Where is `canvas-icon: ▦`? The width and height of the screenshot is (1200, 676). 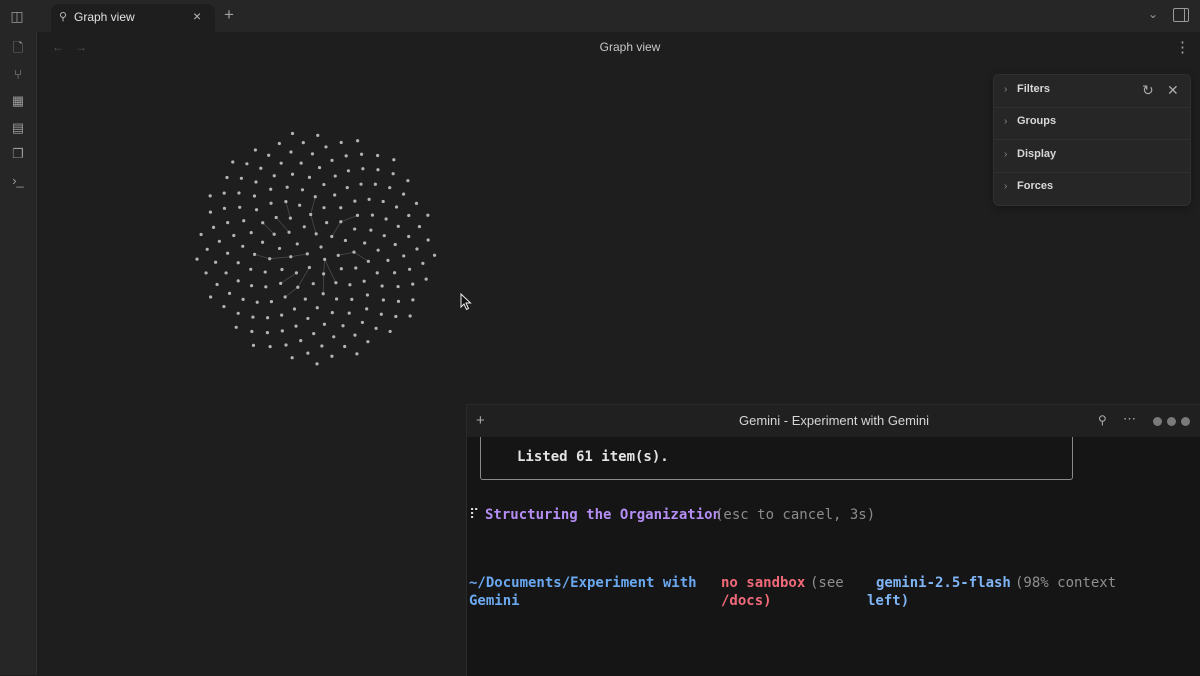 canvas-icon: ▦ is located at coordinates (18, 101).